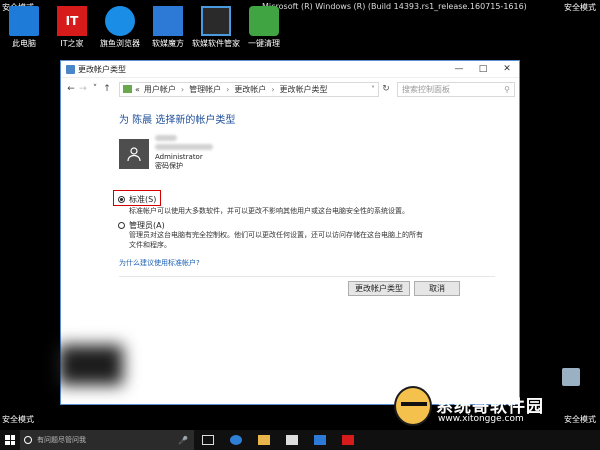  I want to click on mic-icon: 🎤, so click(183, 440).